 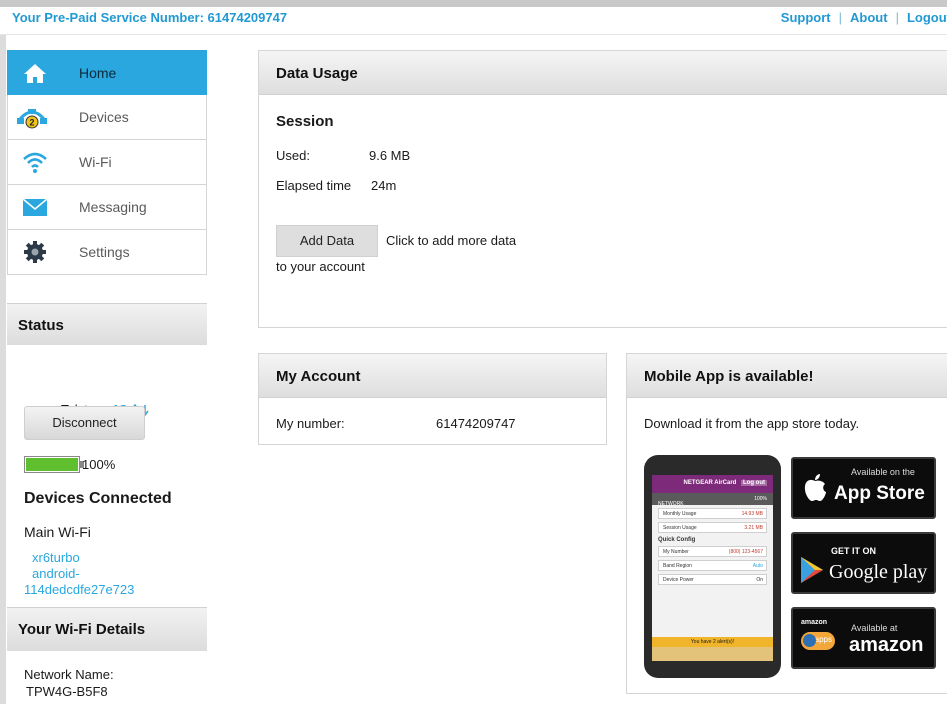 What do you see at coordinates (95, 162) in the screenshot?
I see `sidebar-item-label: Wi-Fi` at bounding box center [95, 162].